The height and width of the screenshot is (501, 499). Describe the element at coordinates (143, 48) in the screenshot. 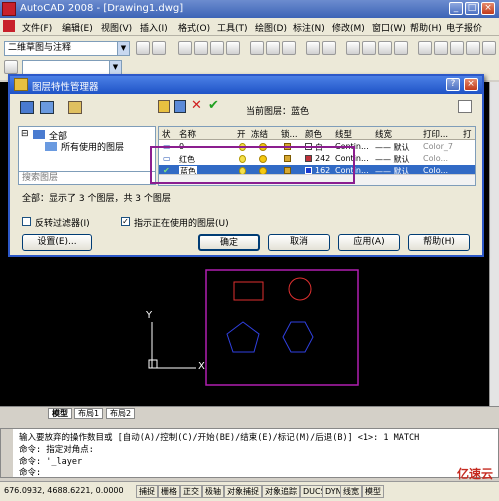

I see `workspace-settings-icon` at that location.